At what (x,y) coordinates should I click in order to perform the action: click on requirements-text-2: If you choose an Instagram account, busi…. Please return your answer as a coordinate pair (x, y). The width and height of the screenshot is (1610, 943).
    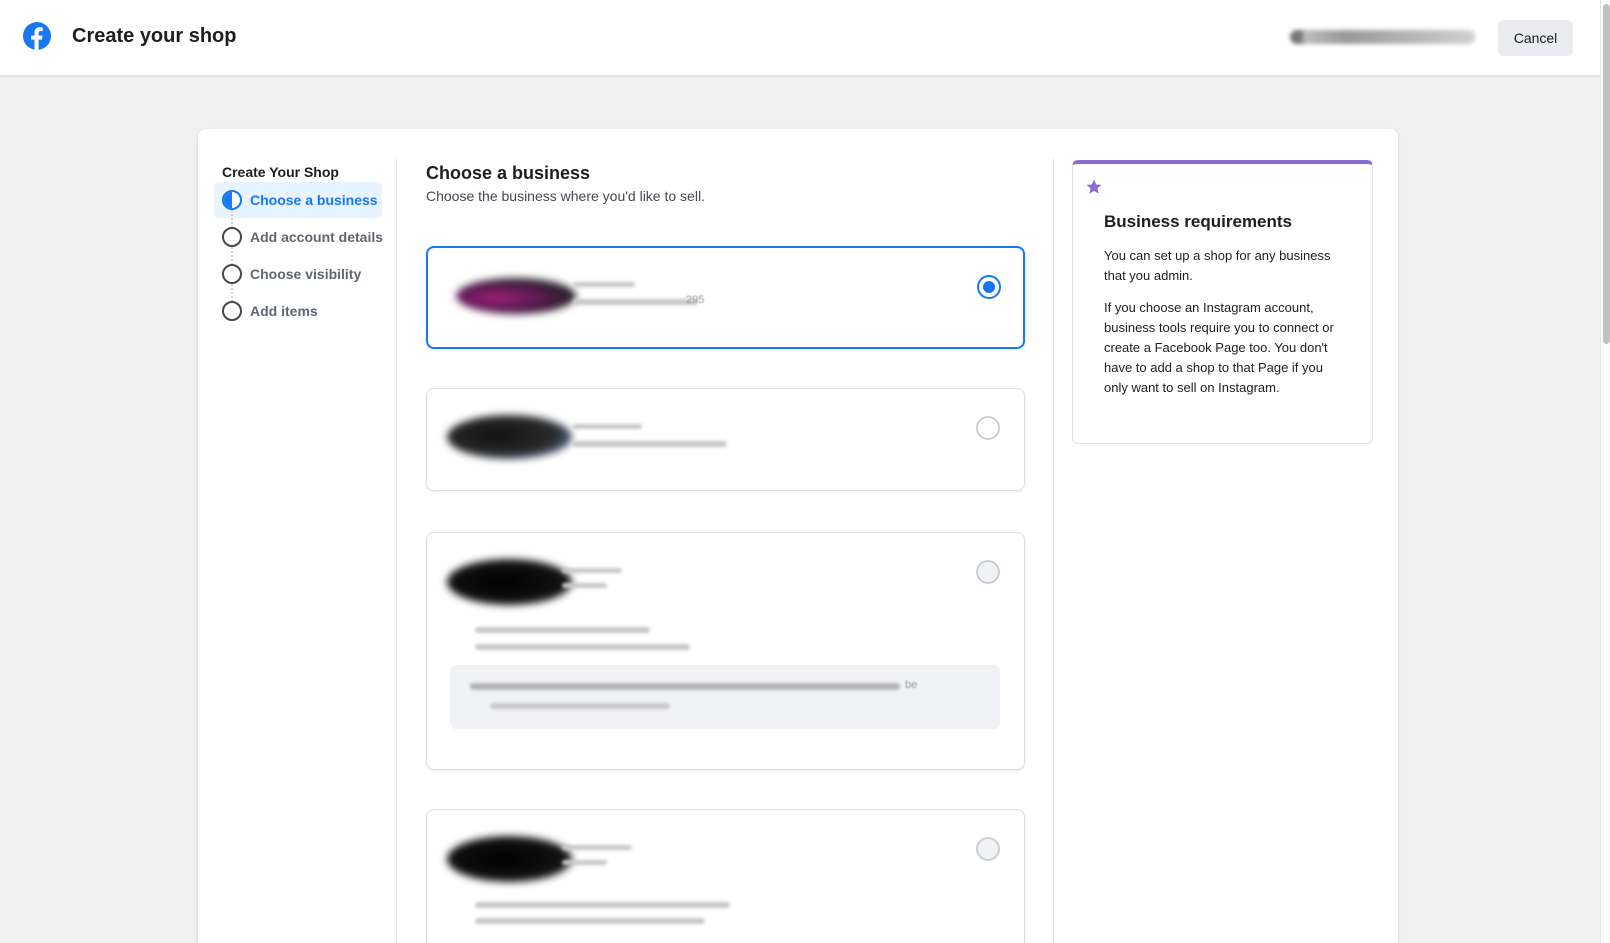
    Looking at the image, I should click on (1219, 347).